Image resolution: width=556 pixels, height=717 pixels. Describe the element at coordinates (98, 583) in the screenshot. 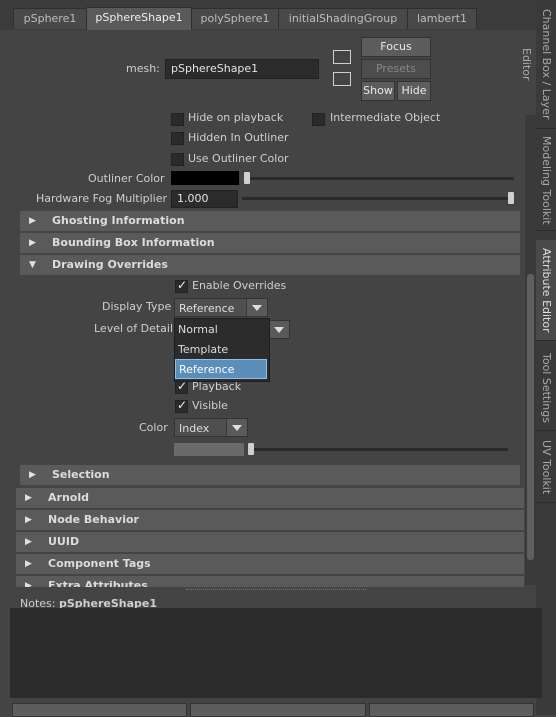

I see `section-title: Extra Attributes` at that location.